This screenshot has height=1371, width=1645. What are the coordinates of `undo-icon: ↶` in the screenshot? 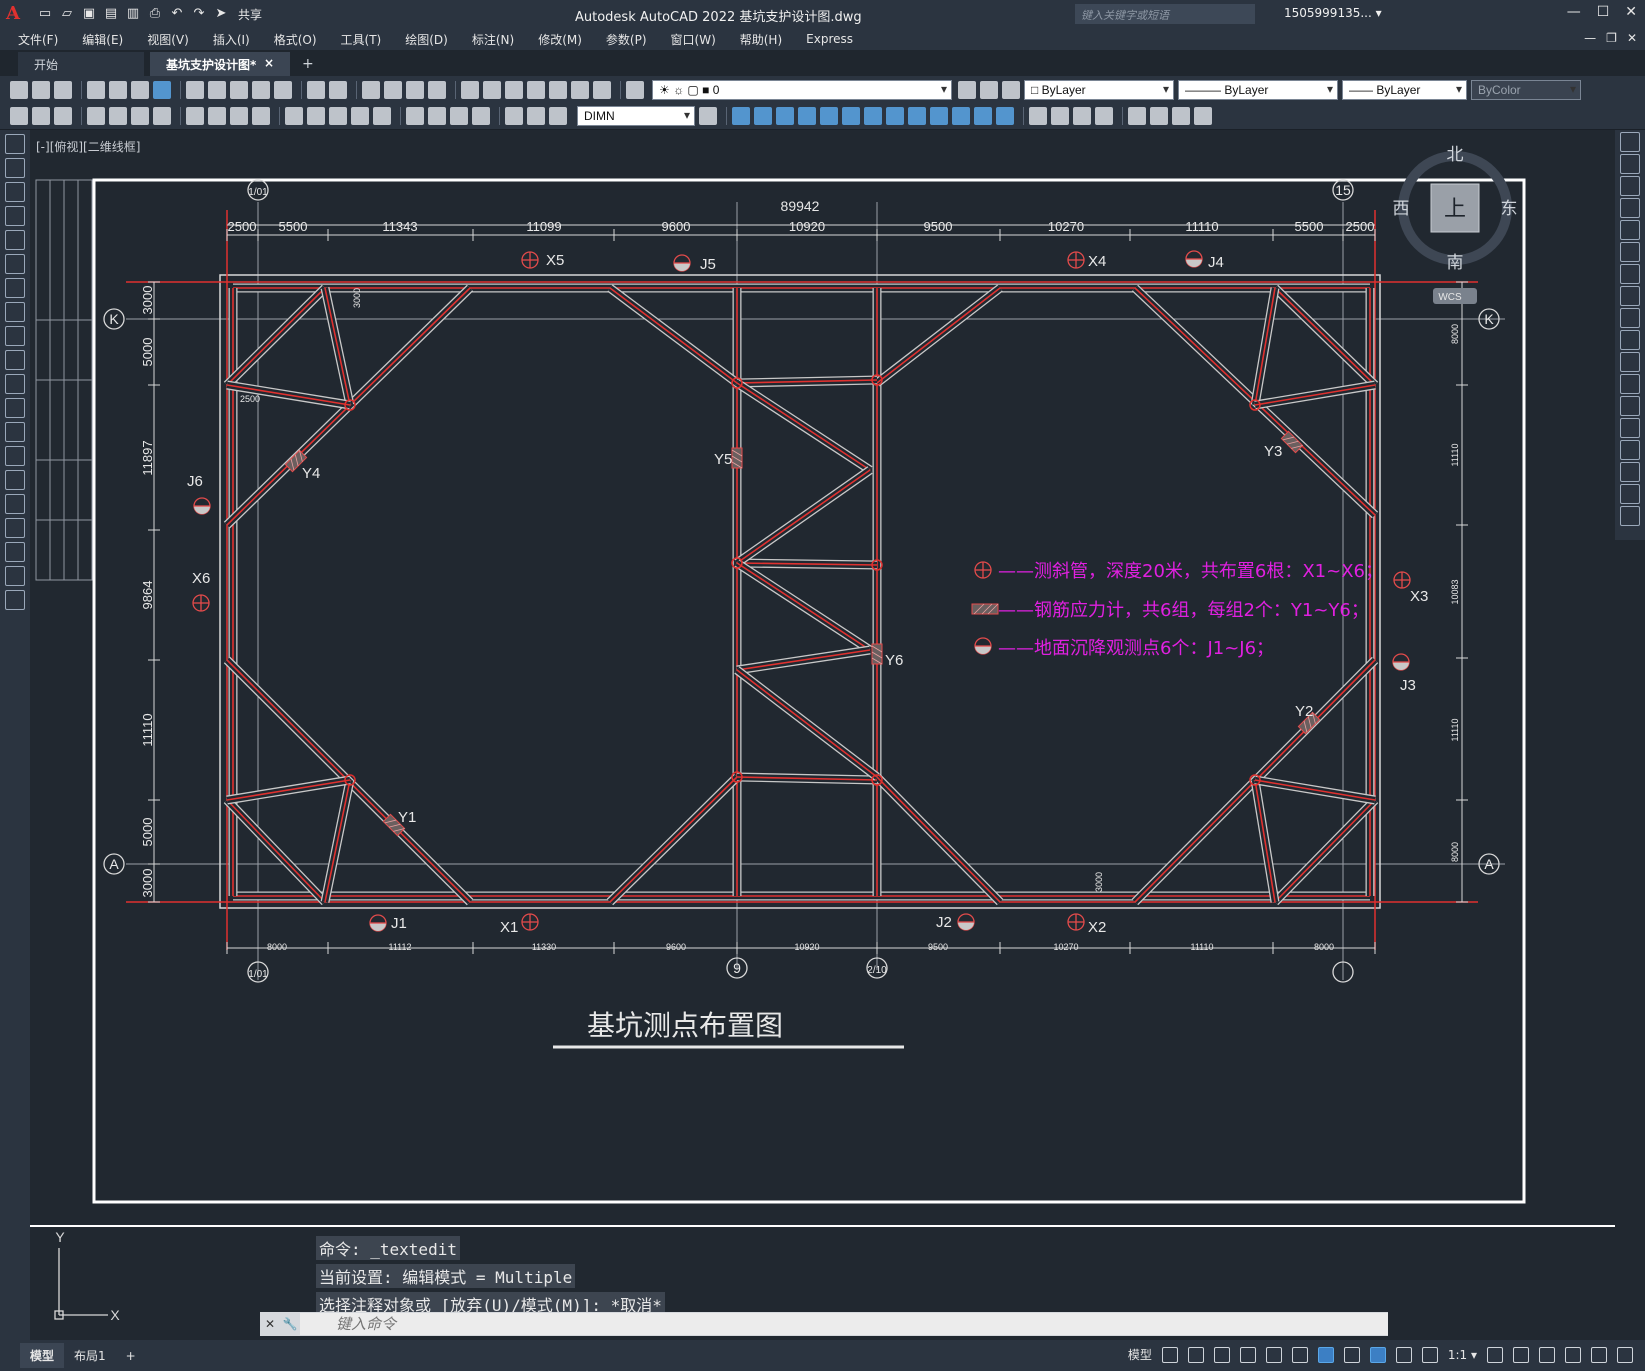 It's located at (177, 14).